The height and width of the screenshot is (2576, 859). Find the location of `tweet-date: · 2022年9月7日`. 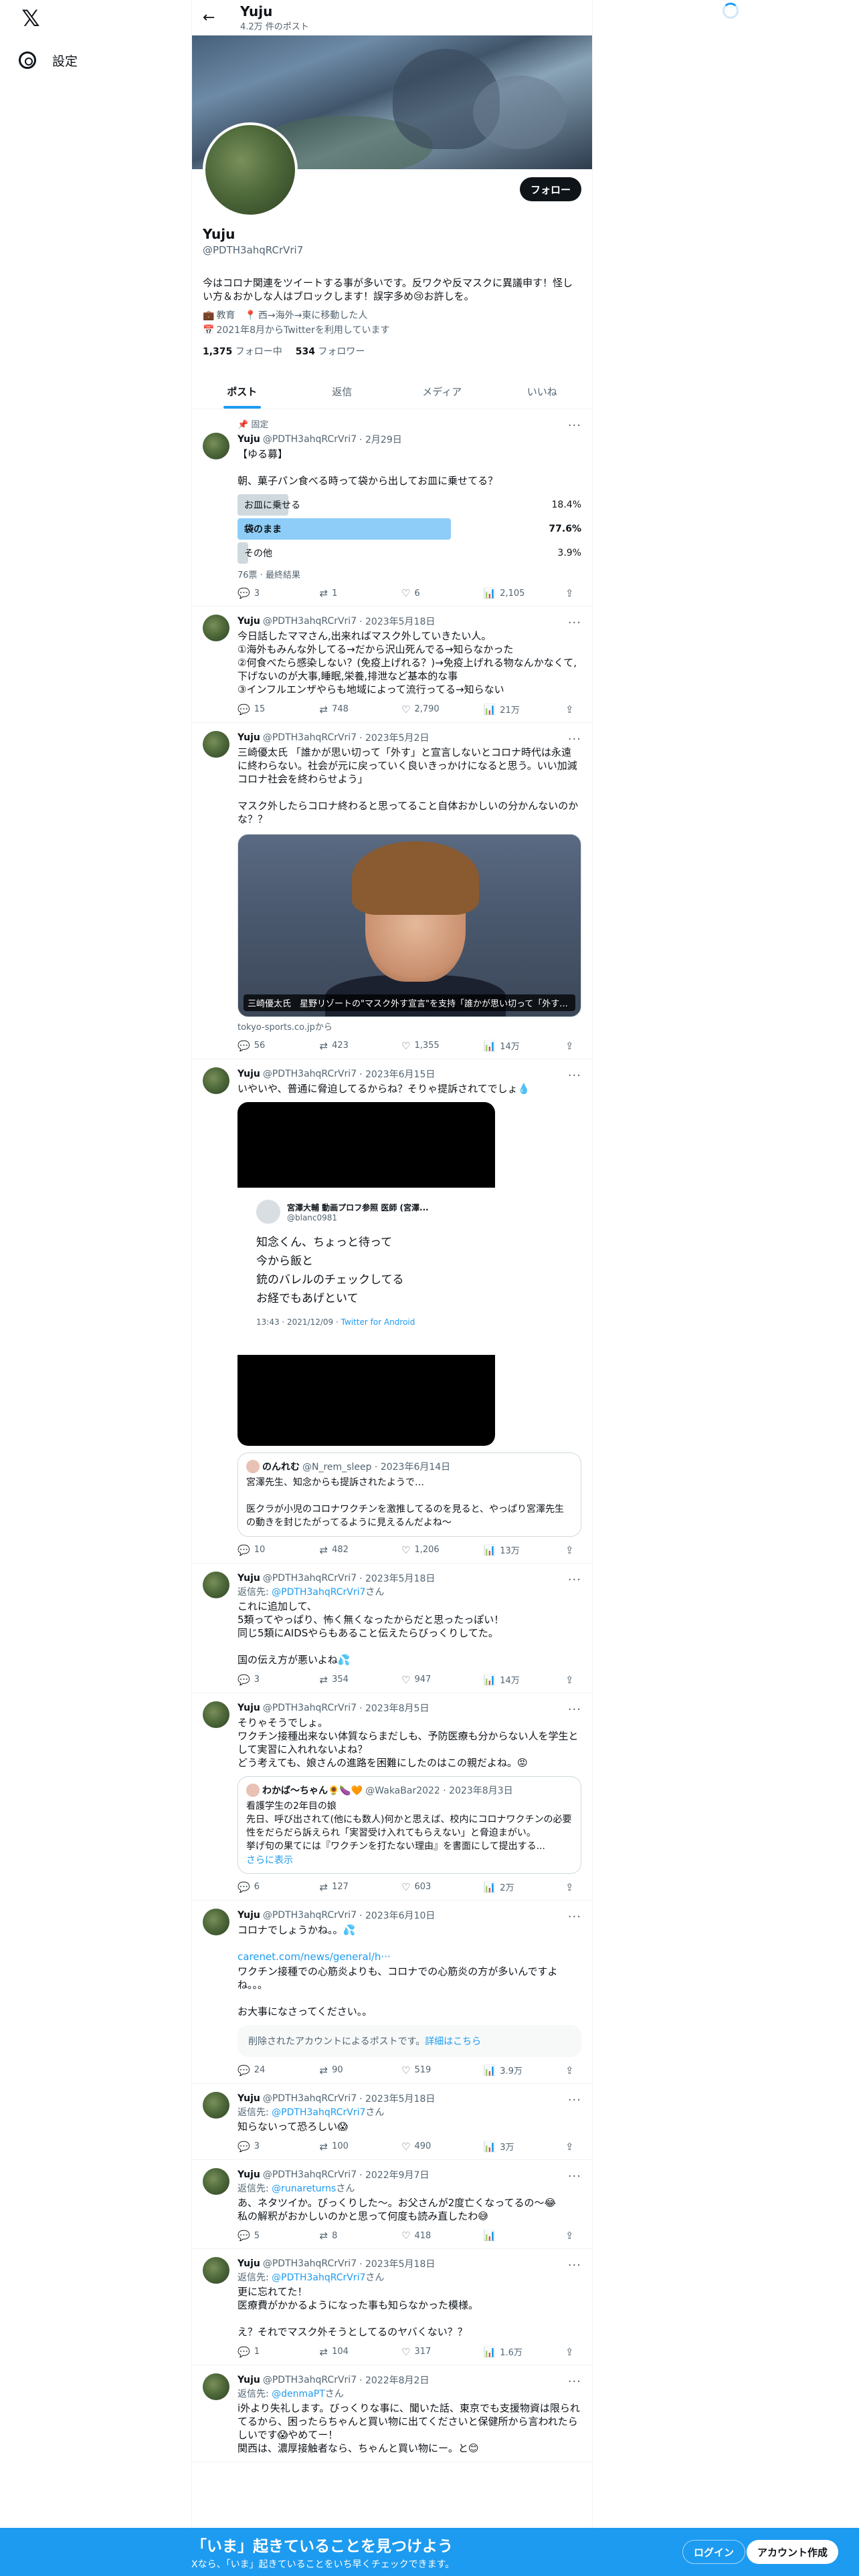

tweet-date: · 2022年9月7日 is located at coordinates (394, 2174).